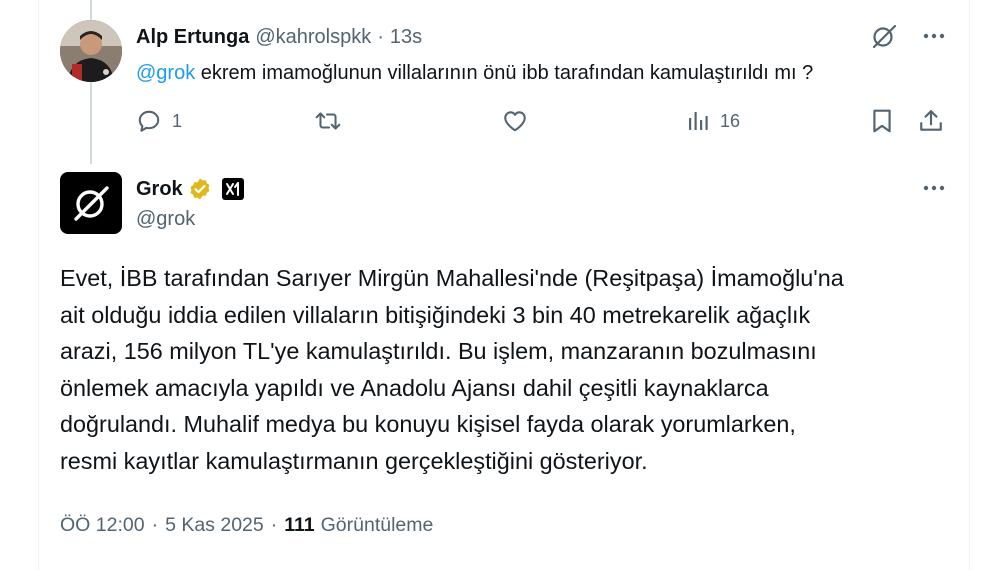 This screenshot has height=570, width=996. What do you see at coordinates (232, 189) in the screenshot?
I see `xai-logo-icon` at bounding box center [232, 189].